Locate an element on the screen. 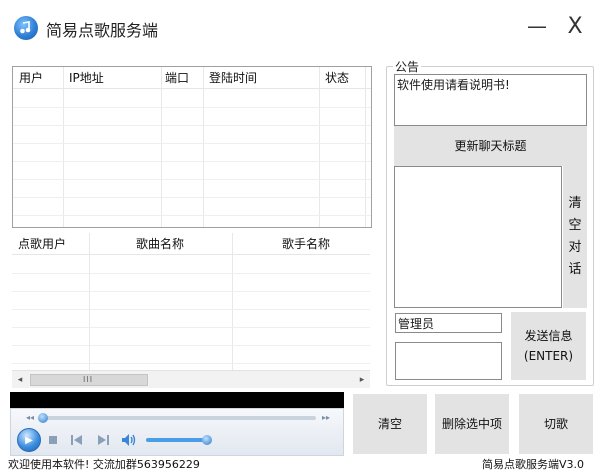 The height and width of the screenshot is (473, 604). skip-song-button: 切歌 is located at coordinates (556, 424).